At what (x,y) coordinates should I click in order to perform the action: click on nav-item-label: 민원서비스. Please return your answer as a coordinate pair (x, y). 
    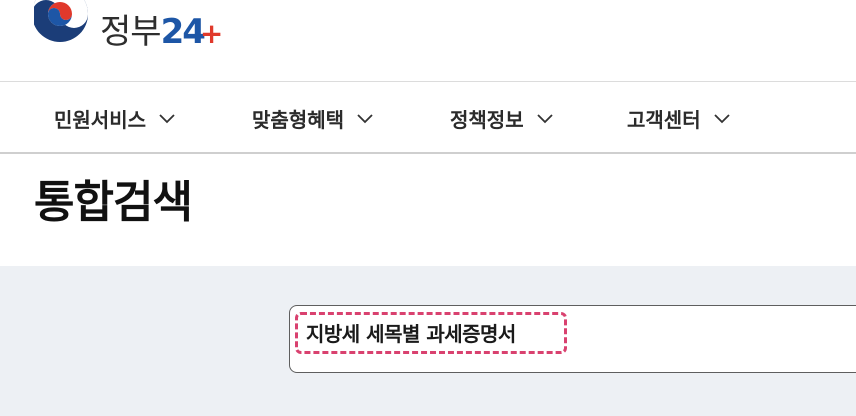
    Looking at the image, I should click on (100, 120).